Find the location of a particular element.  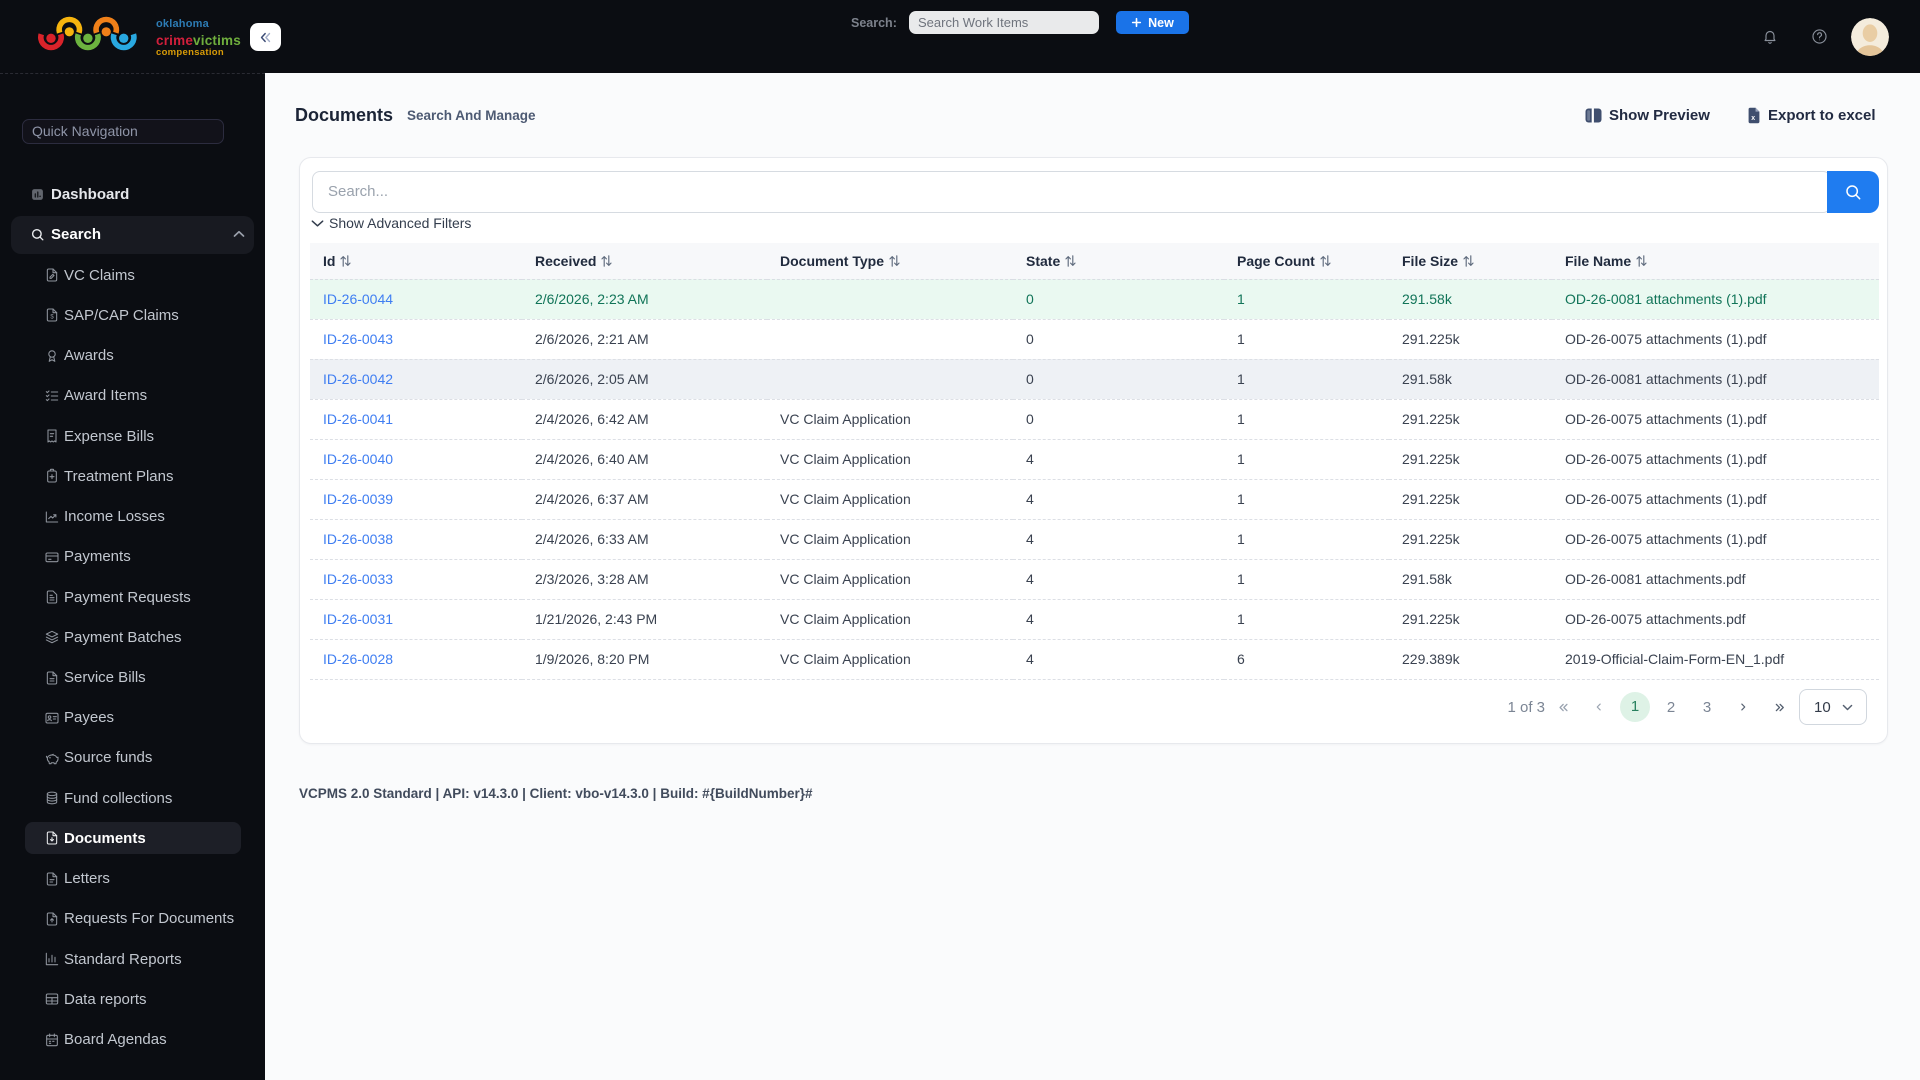

svg-text: x is located at coordinates (1753, 118).